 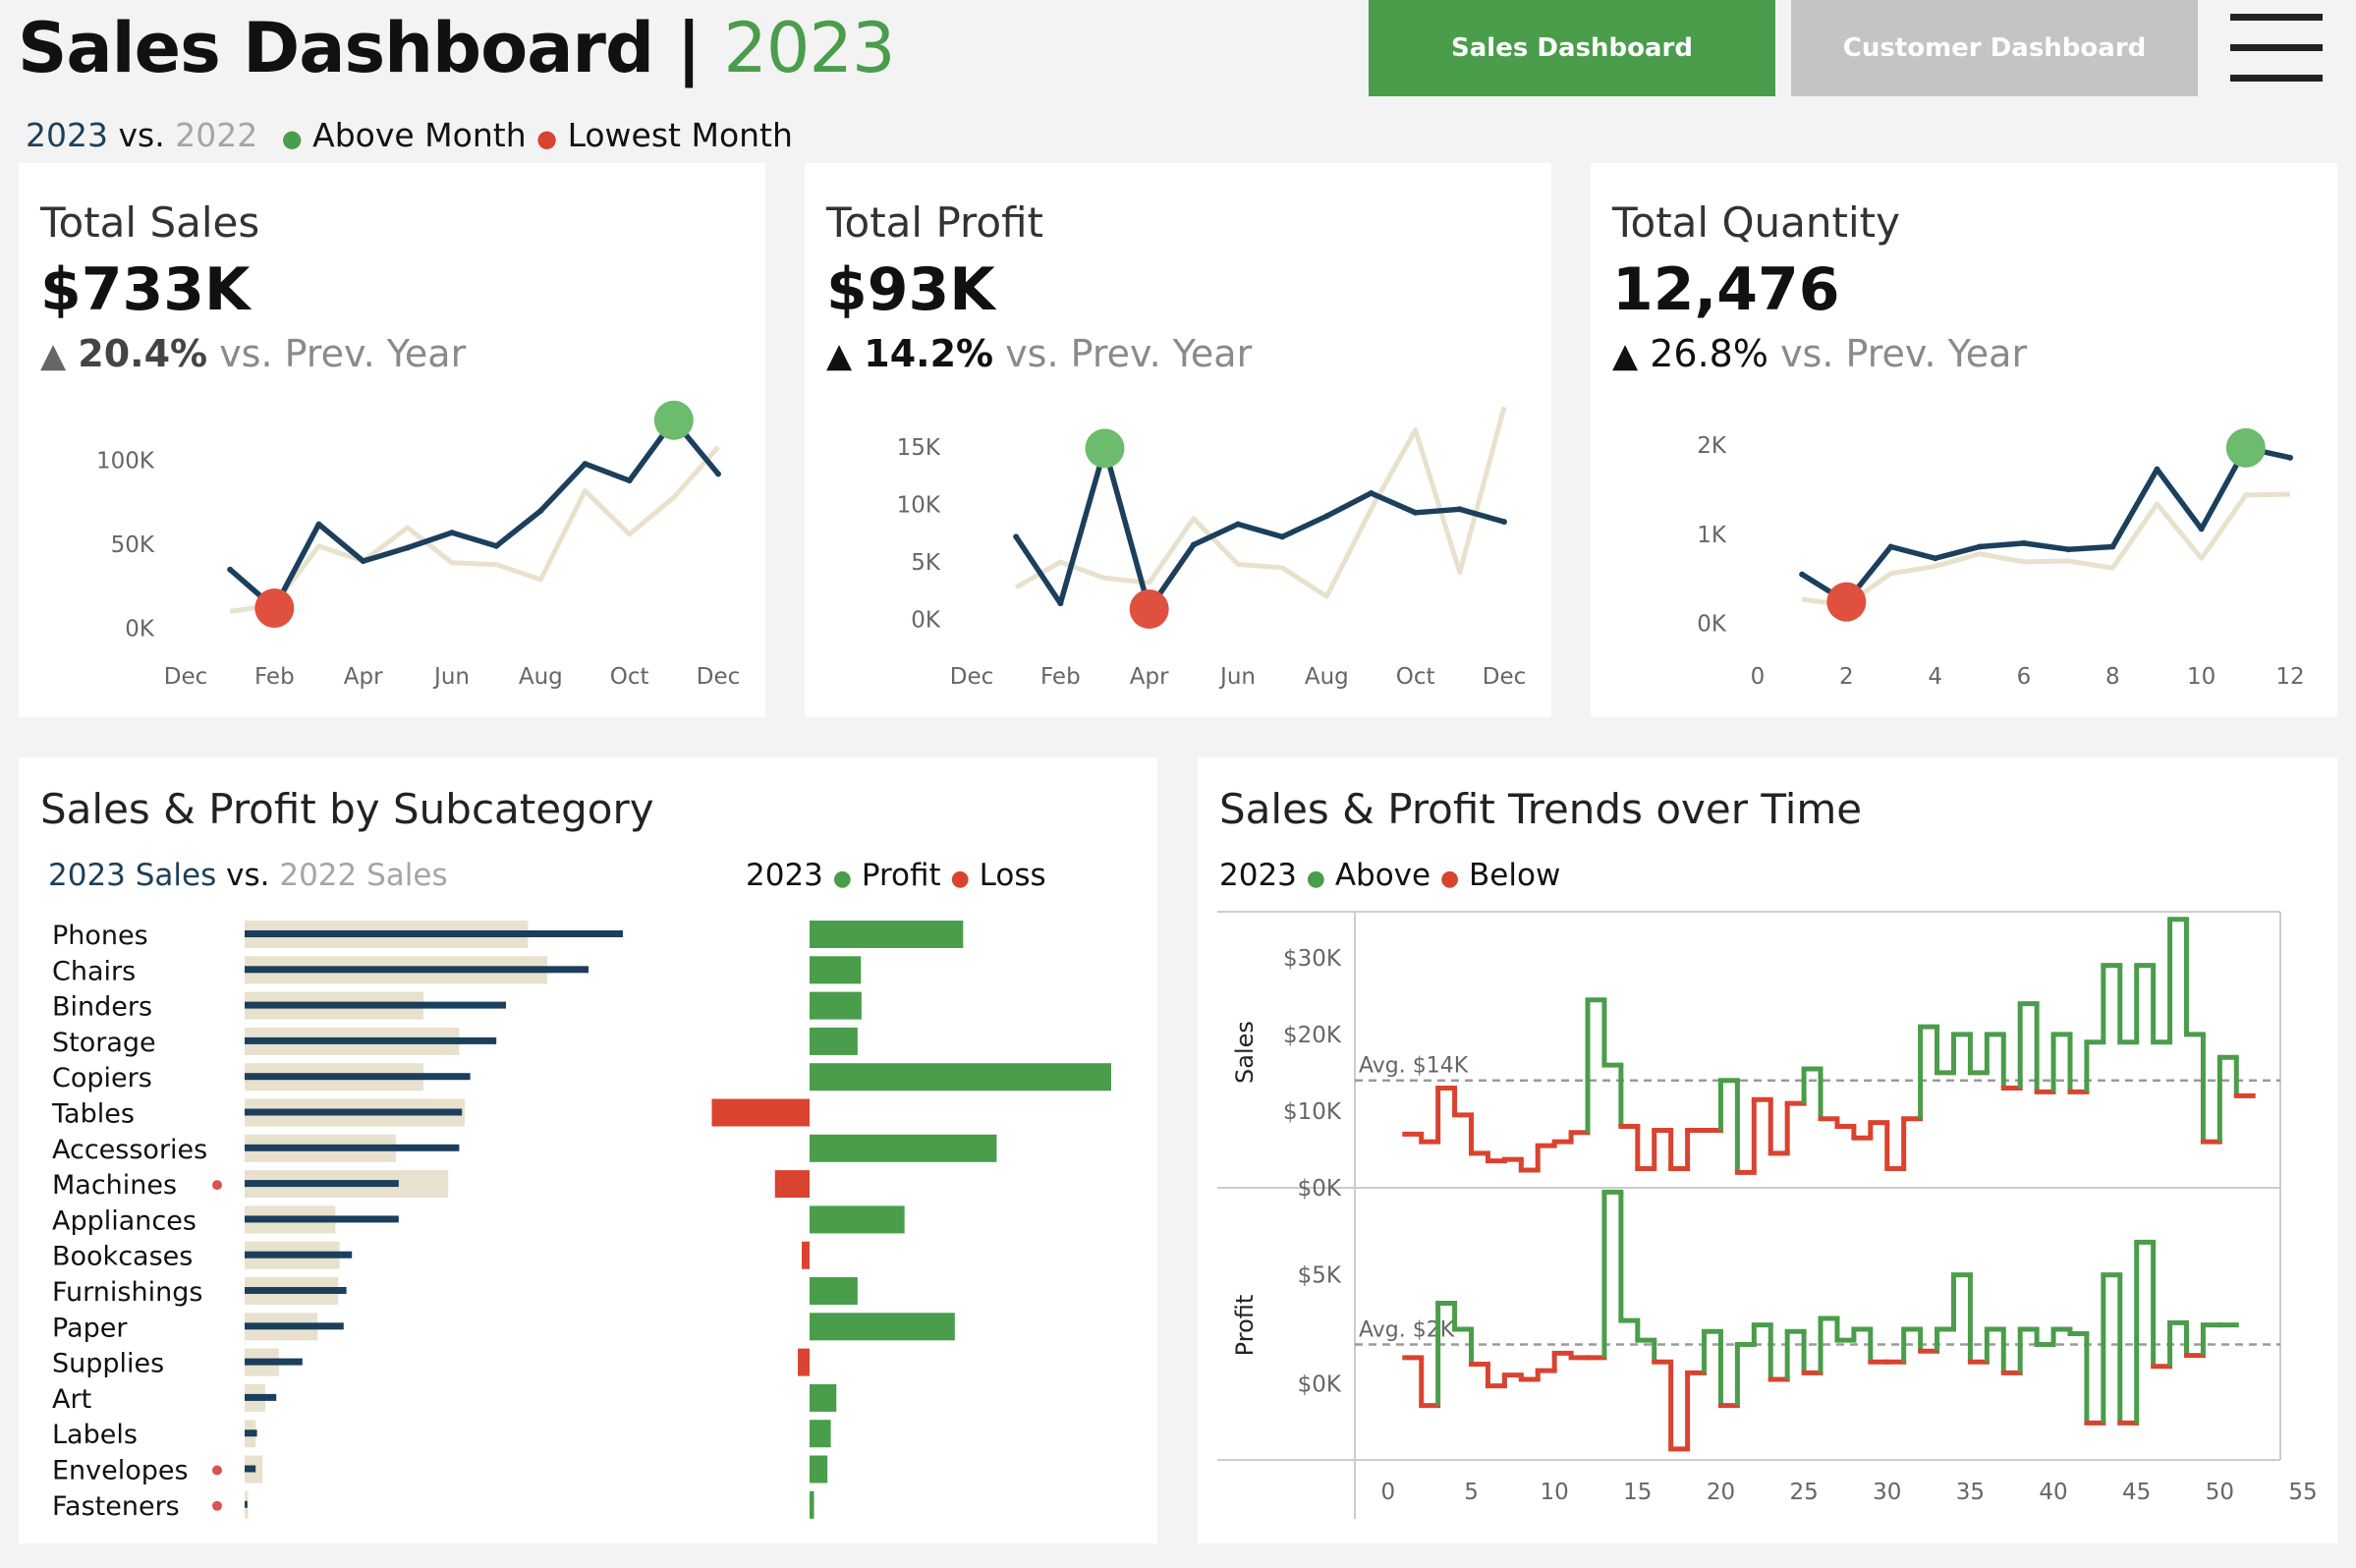 What do you see at coordinates (93, 1114) in the screenshot?
I see `category-label: Tables` at bounding box center [93, 1114].